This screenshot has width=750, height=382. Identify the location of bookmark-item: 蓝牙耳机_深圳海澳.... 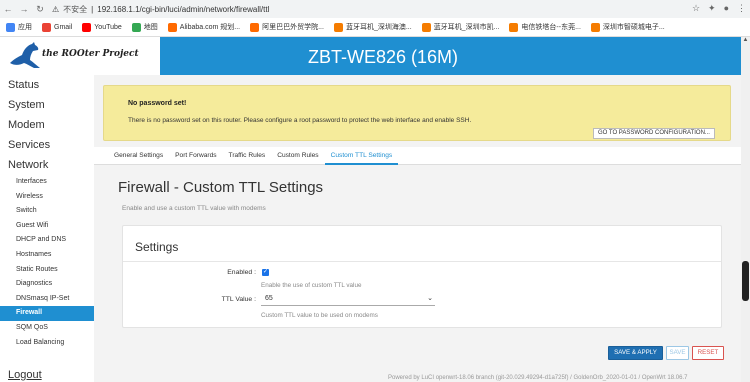
(372, 27).